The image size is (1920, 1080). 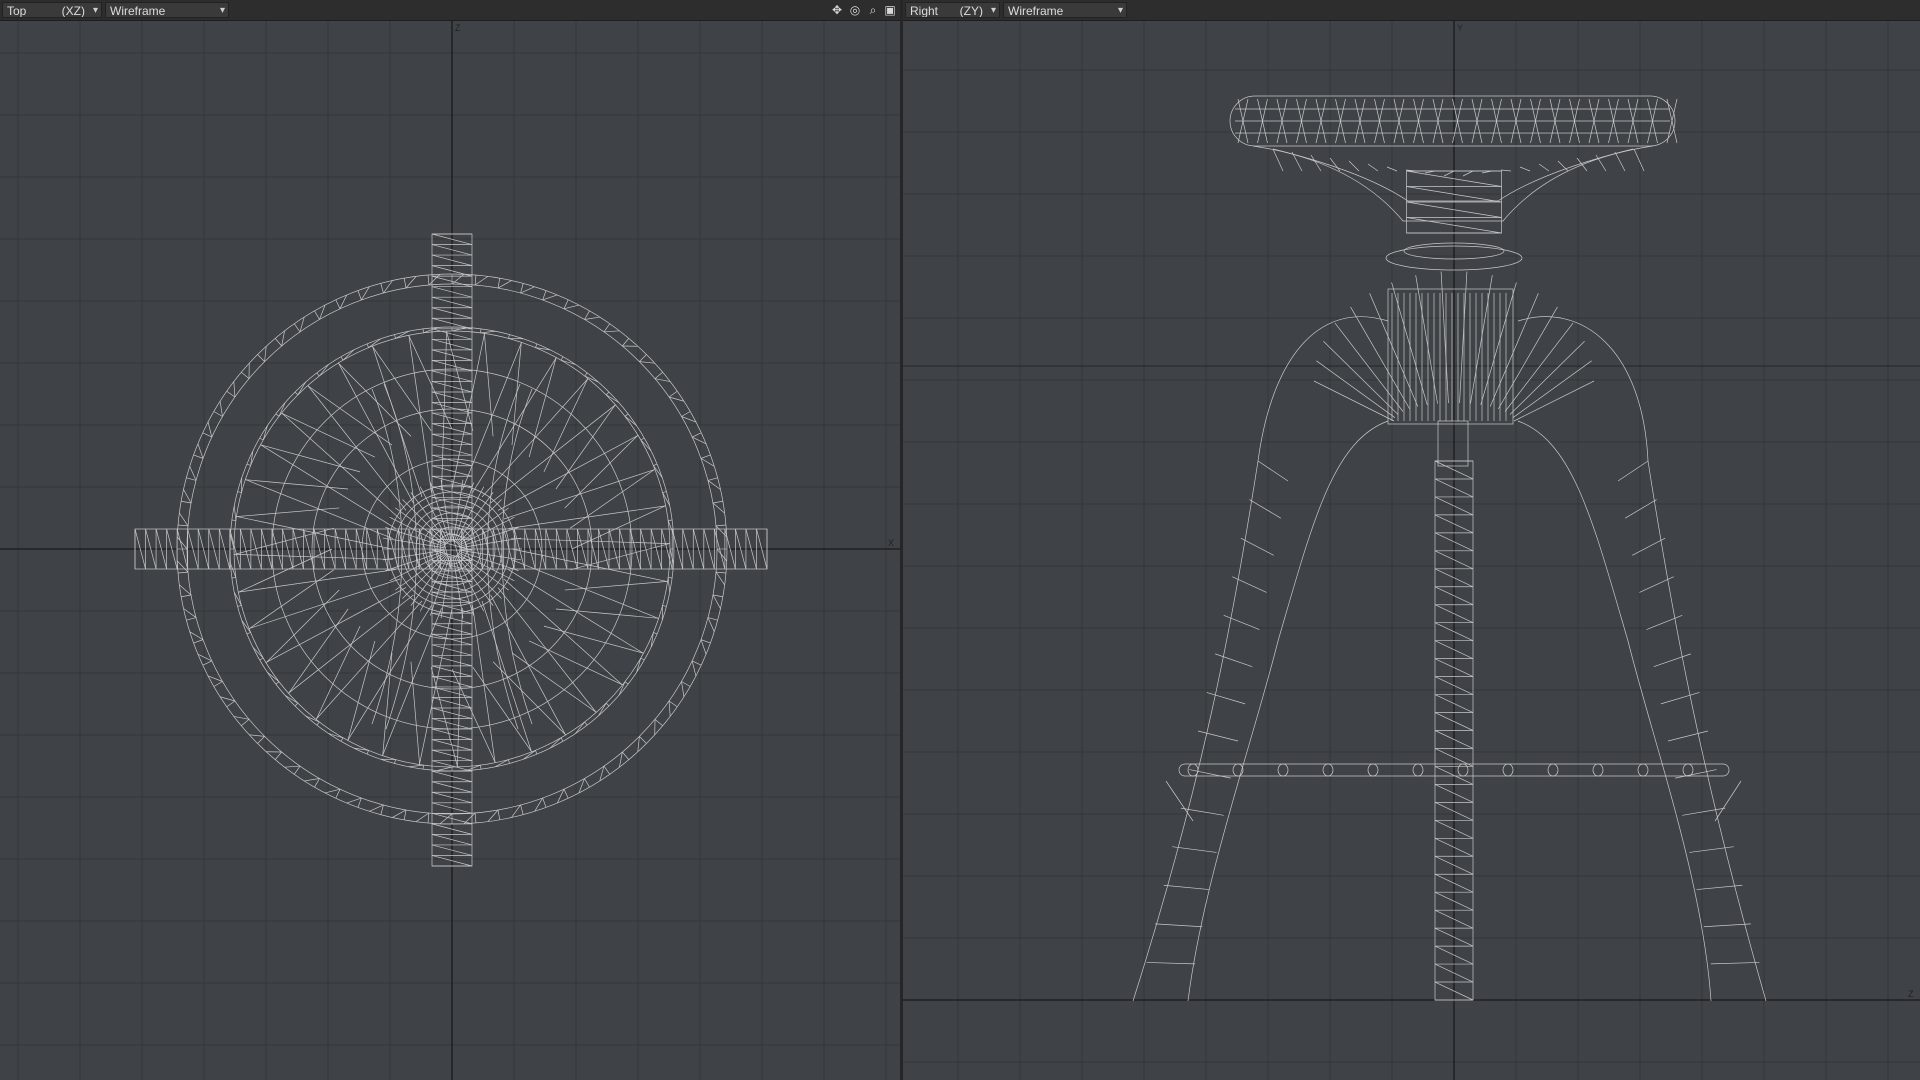 What do you see at coordinates (73, 11) in the screenshot?
I see `view-axes-label: (XZ)` at bounding box center [73, 11].